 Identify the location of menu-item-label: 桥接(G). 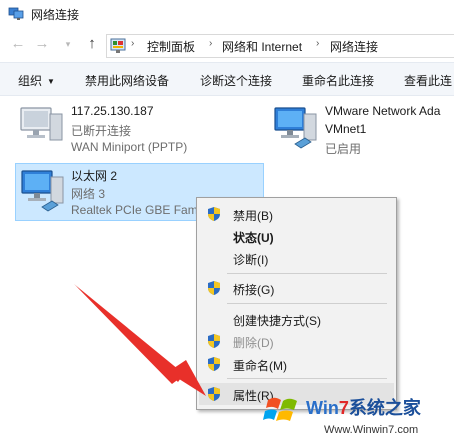
(254, 290).